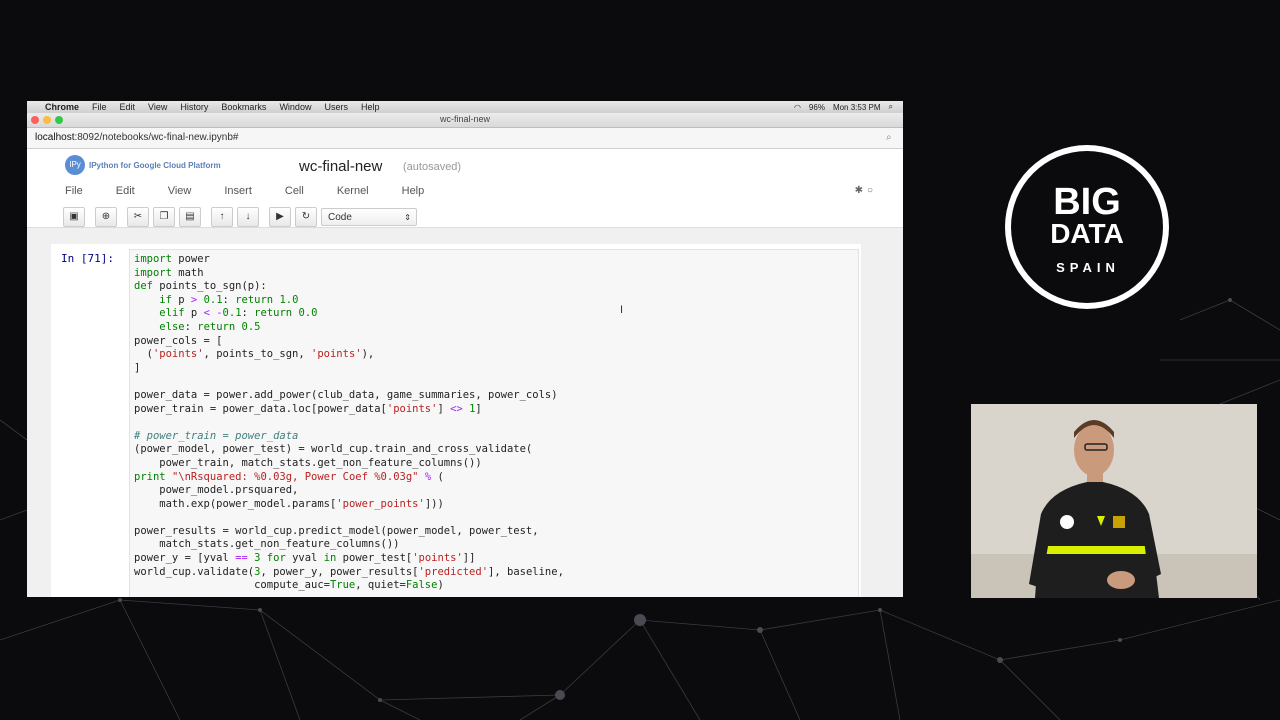 Image resolution: width=1280 pixels, height=720 pixels. Describe the element at coordinates (349, 260) in the screenshot. I see `code-line: import power` at that location.